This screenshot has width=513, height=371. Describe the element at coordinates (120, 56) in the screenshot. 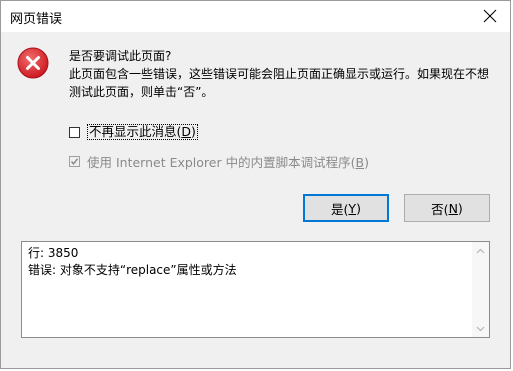

I see `debug-question: 是否要调试此页面?` at that location.